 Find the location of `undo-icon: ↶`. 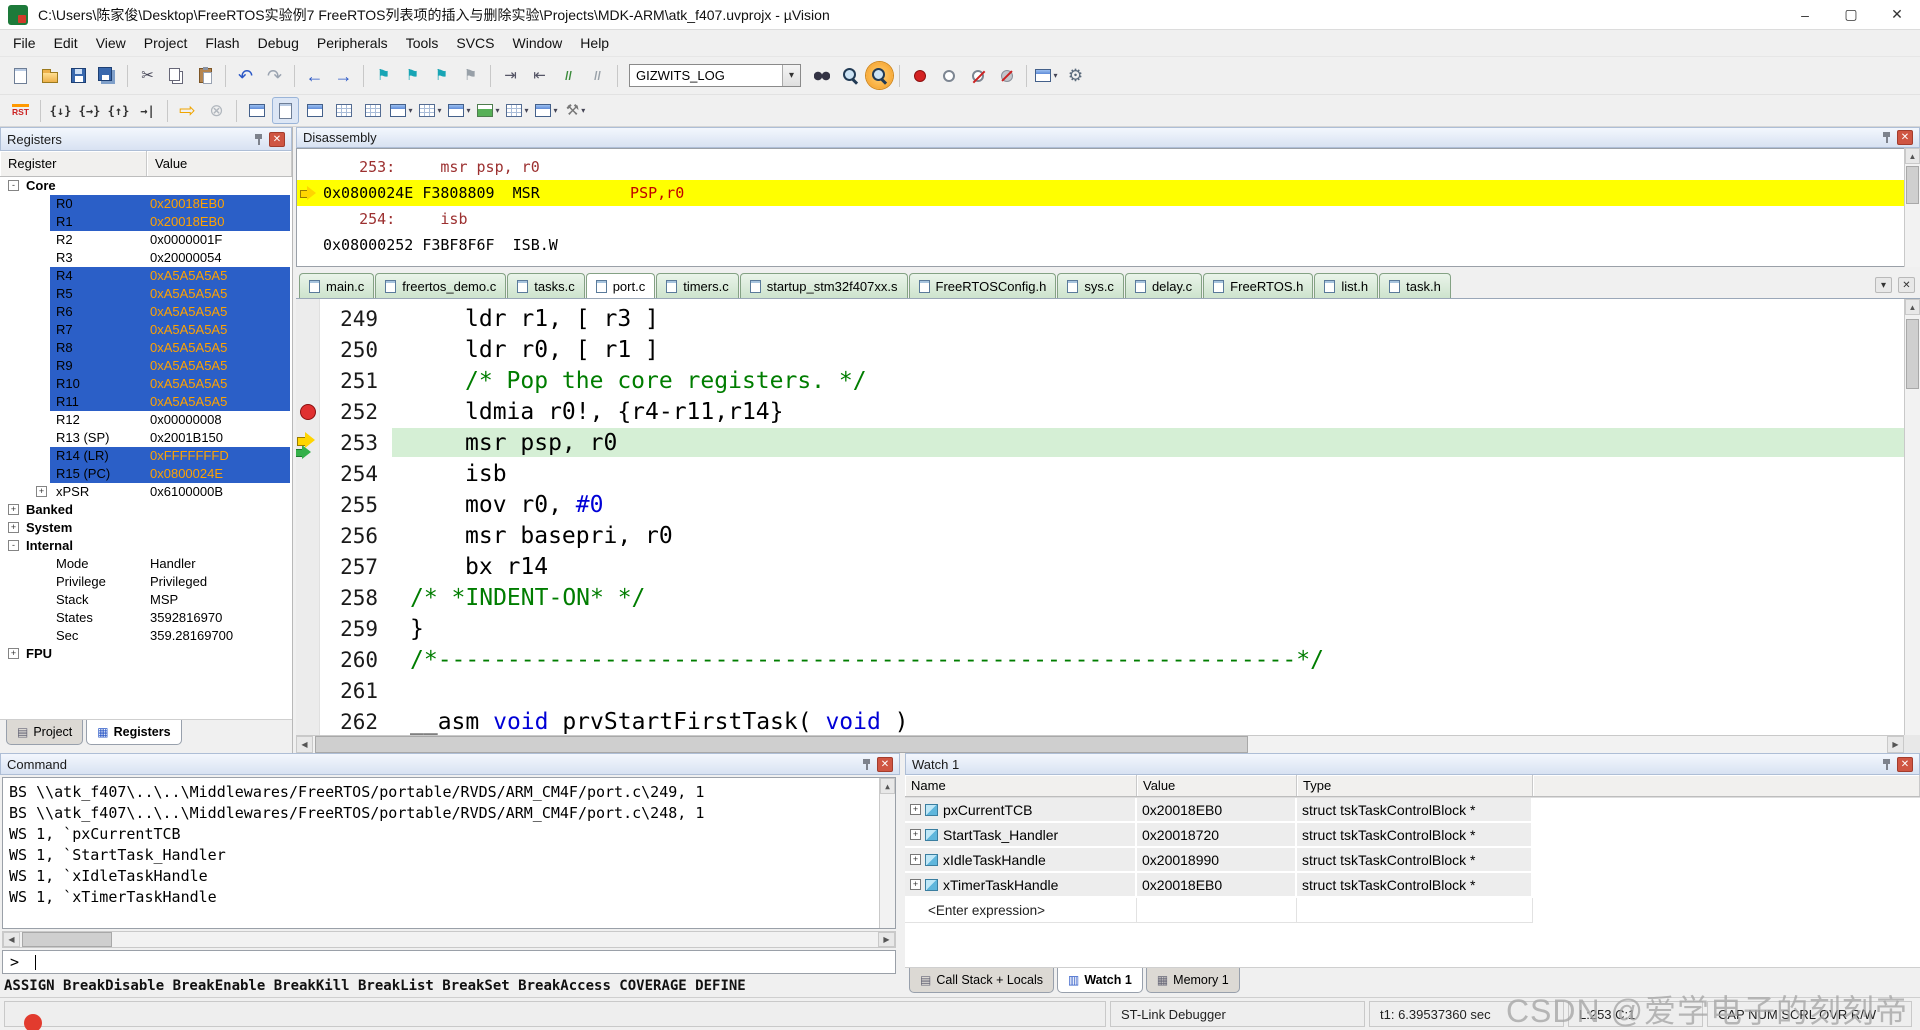

undo-icon: ↶ is located at coordinates (245, 75).